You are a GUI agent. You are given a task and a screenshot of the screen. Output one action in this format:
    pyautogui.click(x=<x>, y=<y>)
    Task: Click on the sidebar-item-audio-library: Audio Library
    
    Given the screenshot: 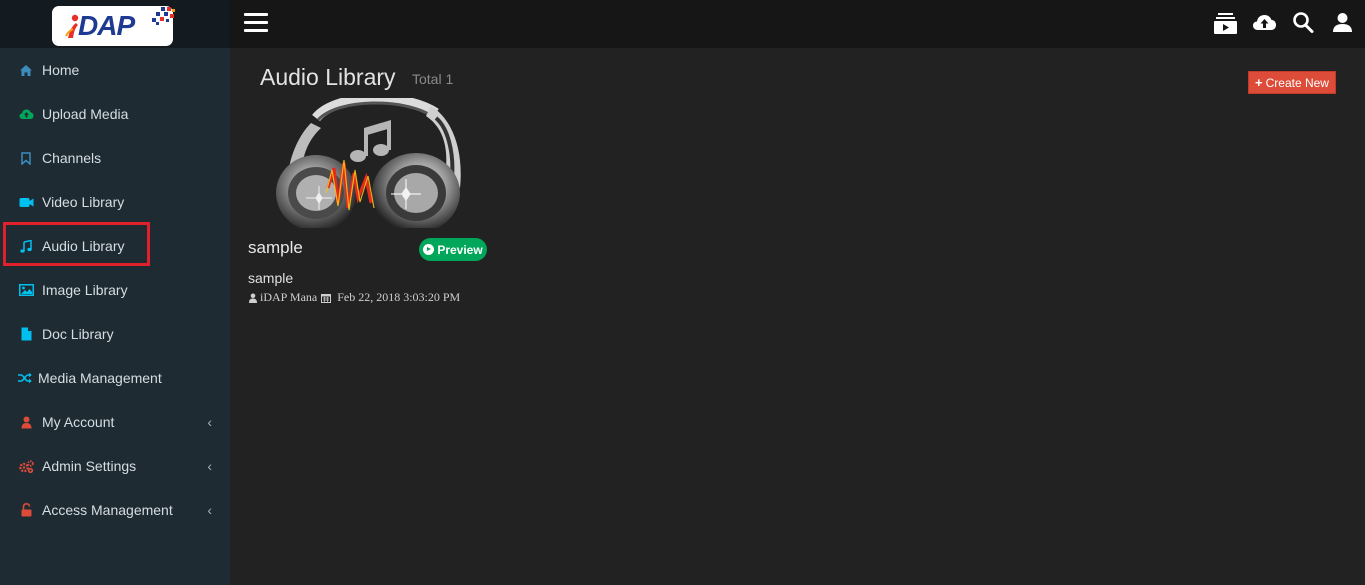 What is the action you would take?
    pyautogui.click(x=115, y=246)
    